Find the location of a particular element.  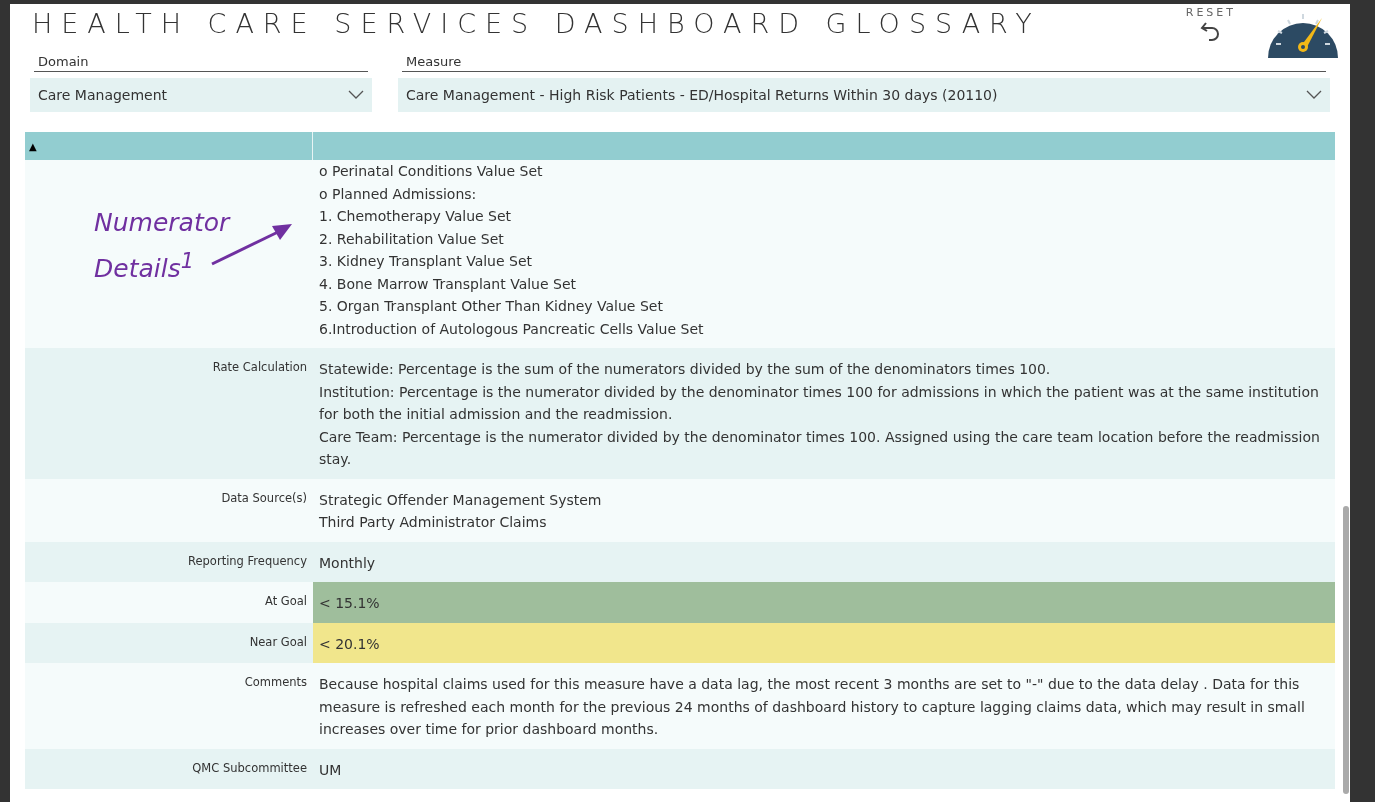

value-text: Monthly is located at coordinates (348, 563).